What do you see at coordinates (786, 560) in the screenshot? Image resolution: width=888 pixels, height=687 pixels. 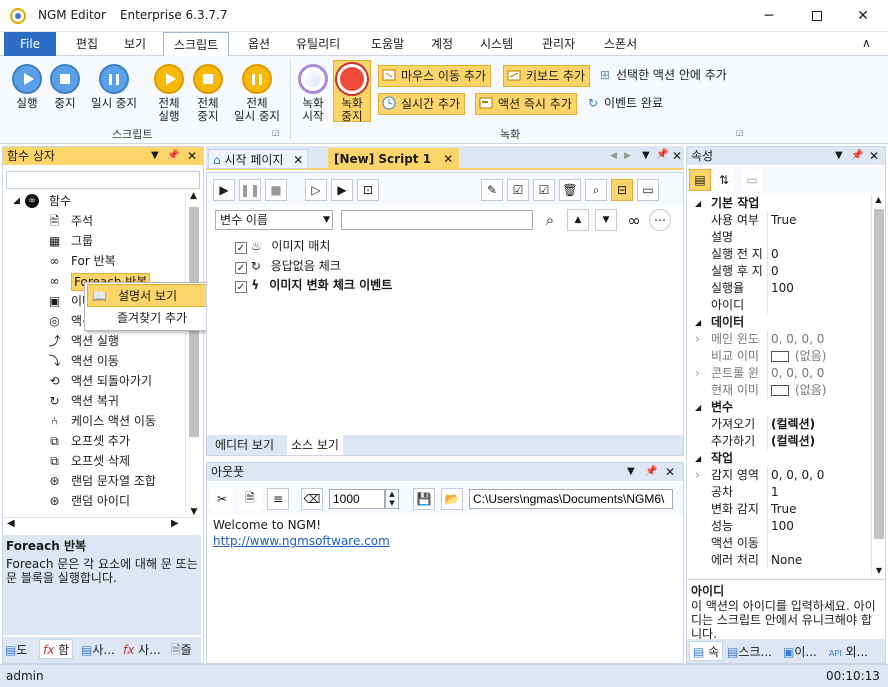 I see `property-value: None` at bounding box center [786, 560].